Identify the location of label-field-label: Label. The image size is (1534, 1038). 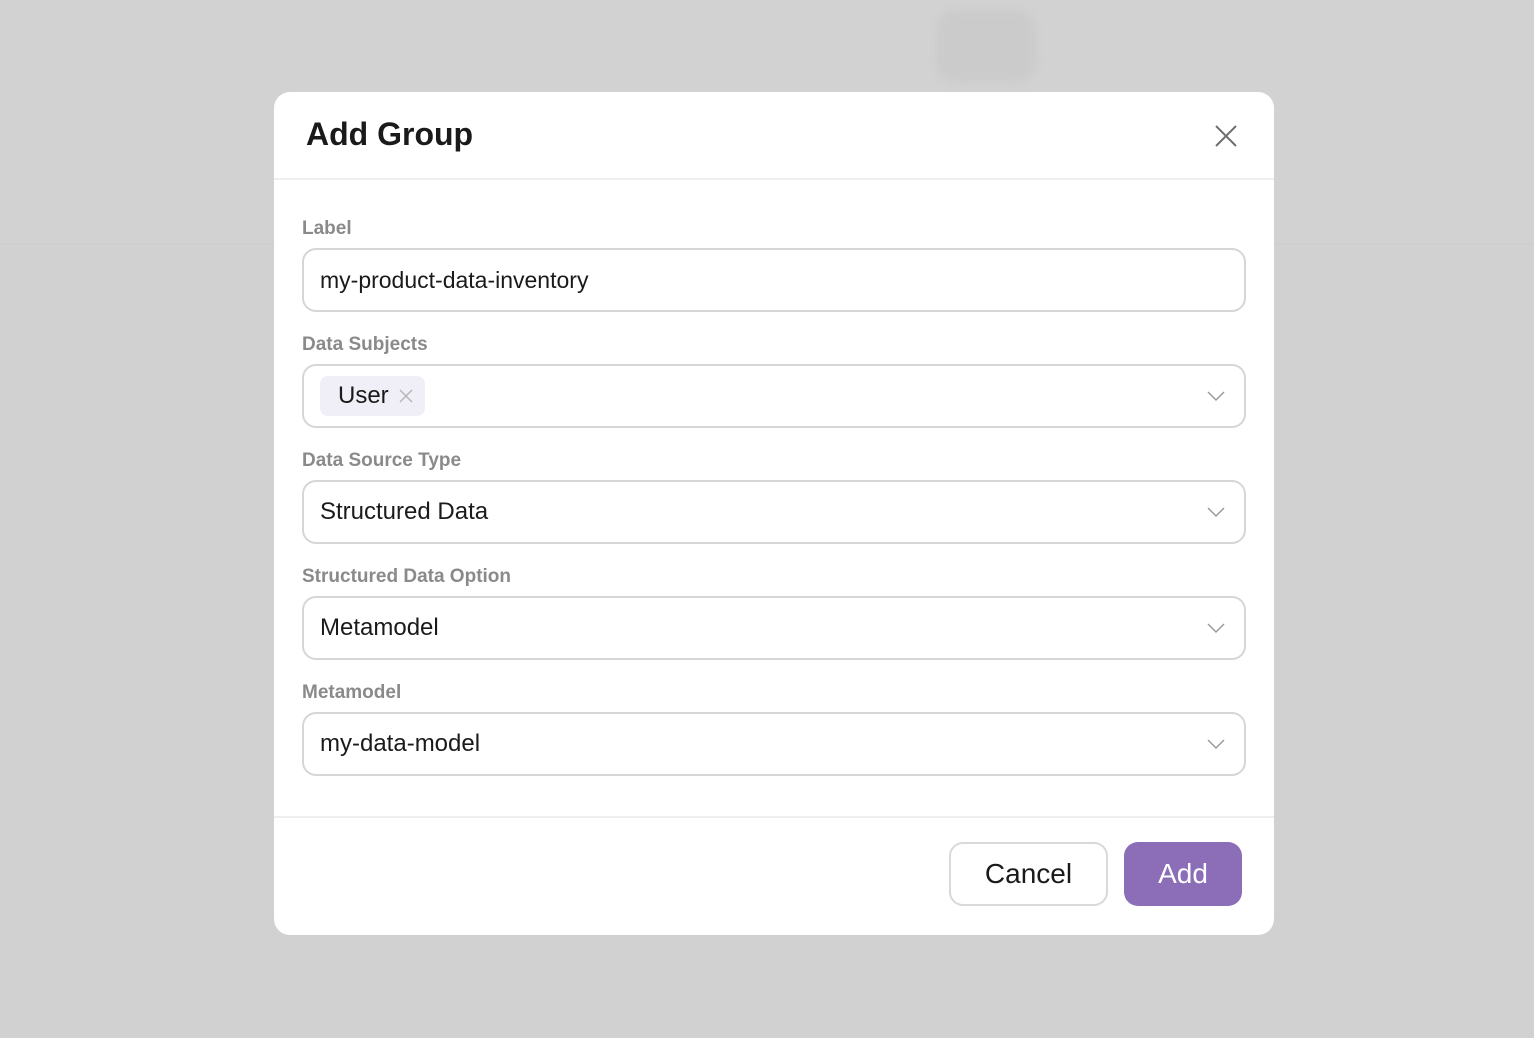
(327, 228).